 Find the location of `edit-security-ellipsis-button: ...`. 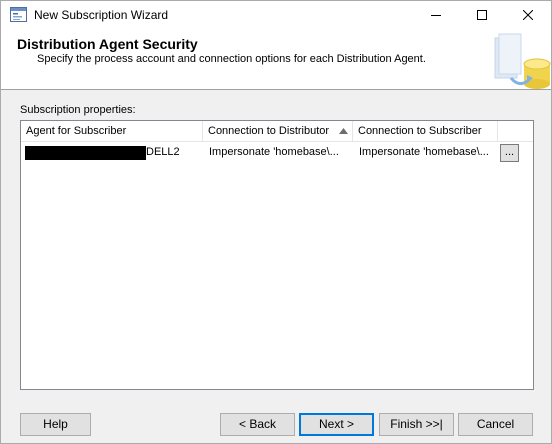

edit-security-ellipsis-button: ... is located at coordinates (509, 153).